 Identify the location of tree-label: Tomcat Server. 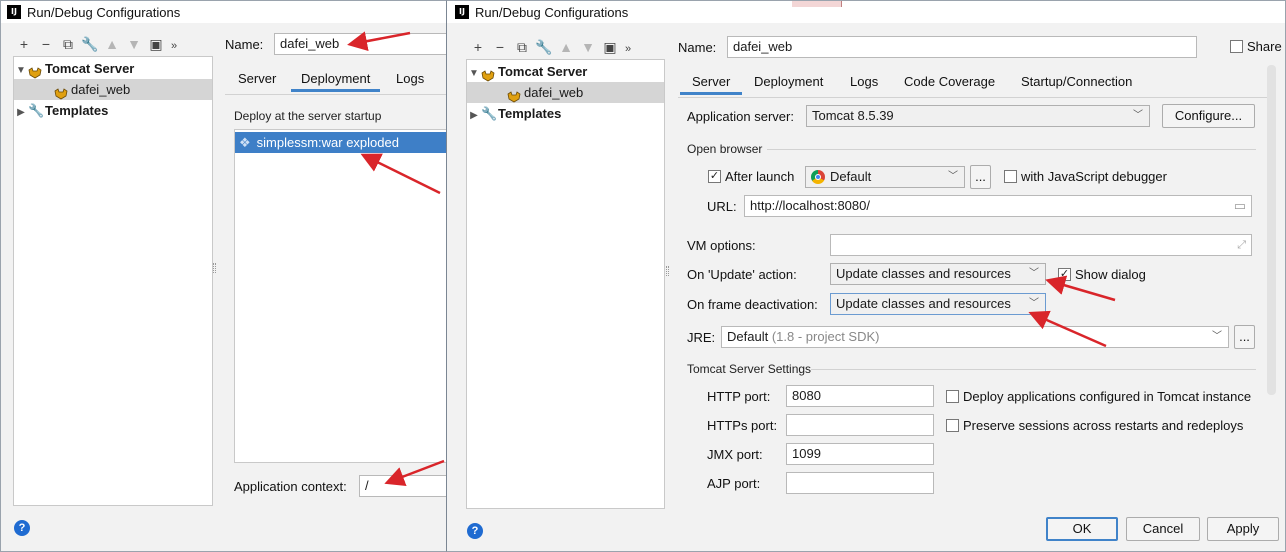
(543, 71).